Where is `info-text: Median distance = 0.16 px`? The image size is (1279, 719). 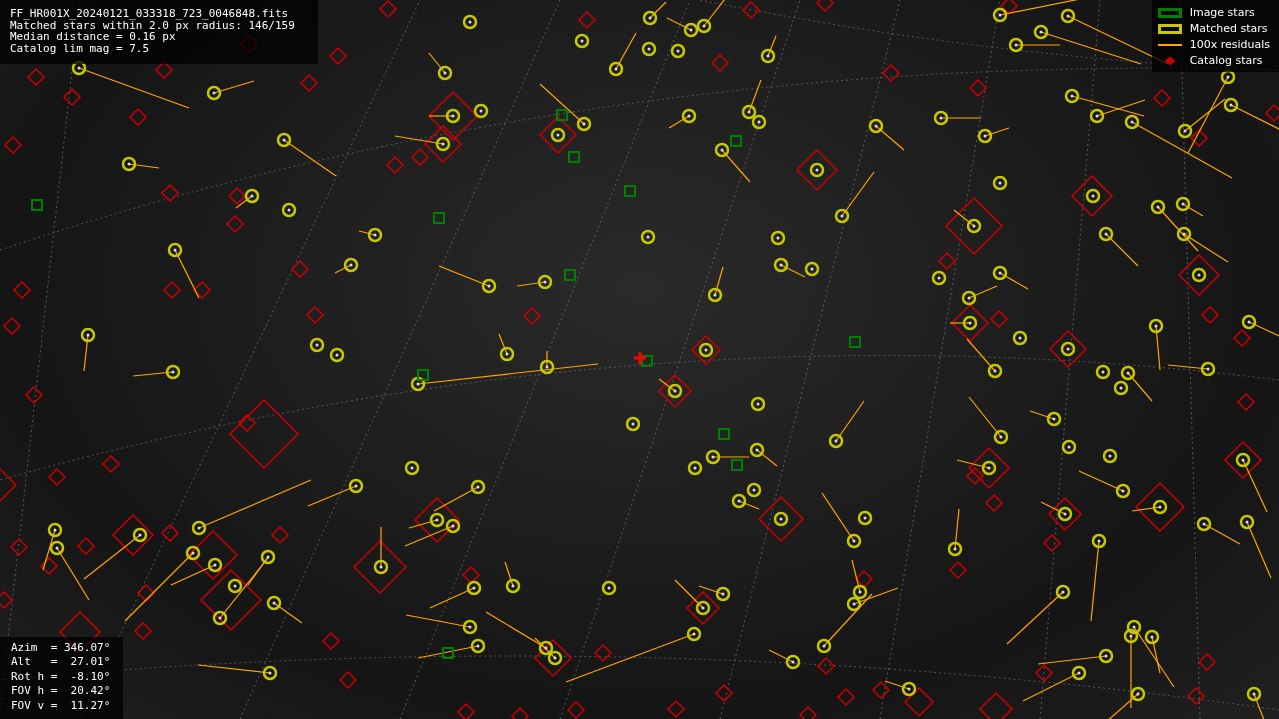 info-text: Median distance = 0.16 px is located at coordinates (93, 37).